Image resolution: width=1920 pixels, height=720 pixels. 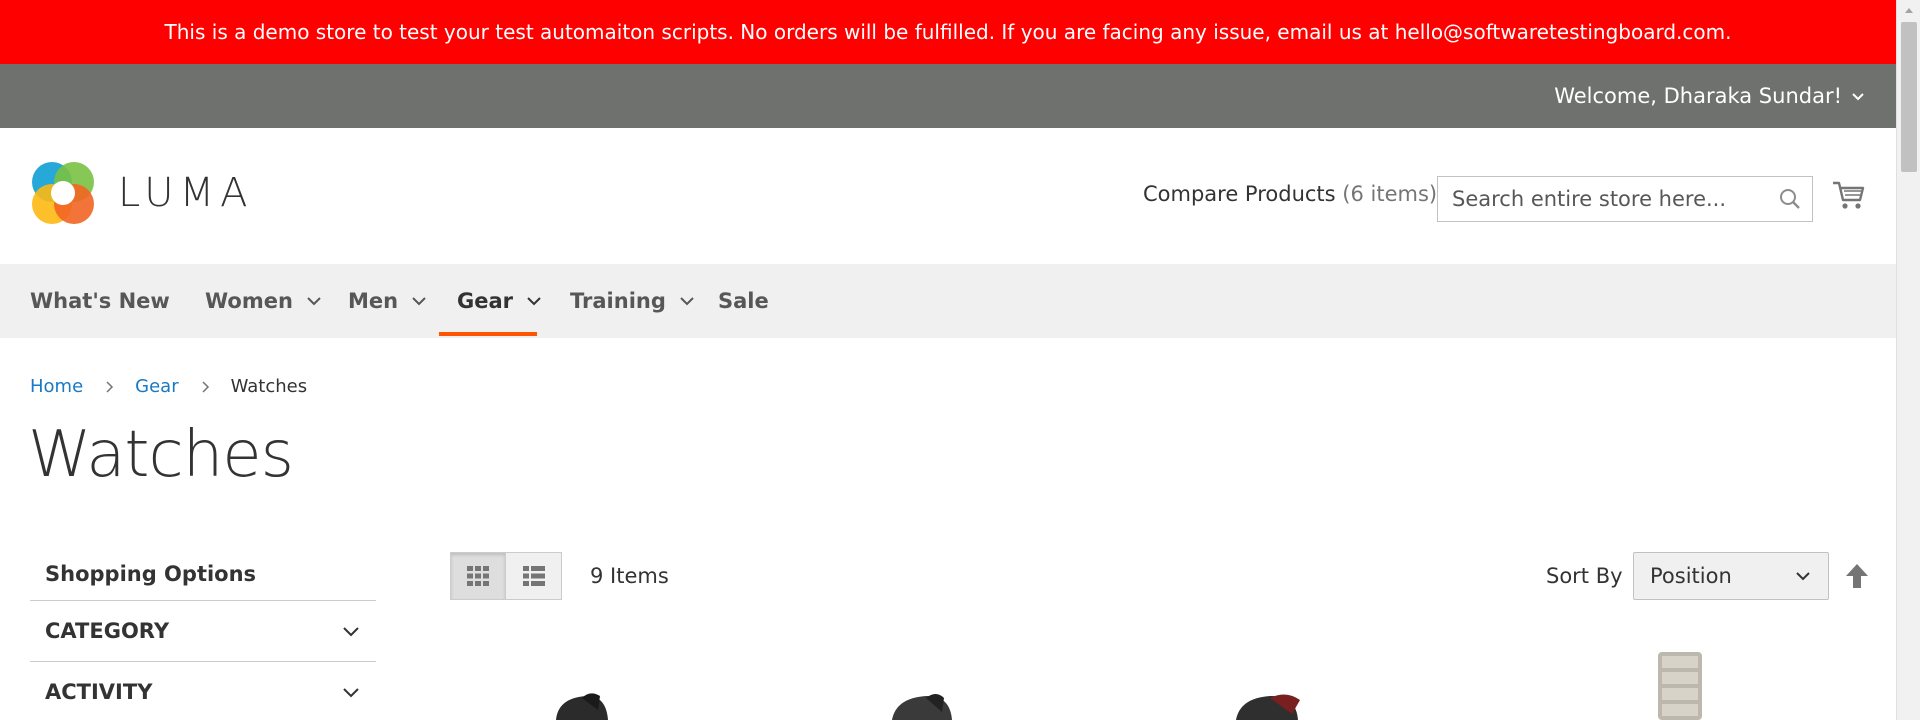 I want to click on nav-item-men: Men, so click(x=388, y=301).